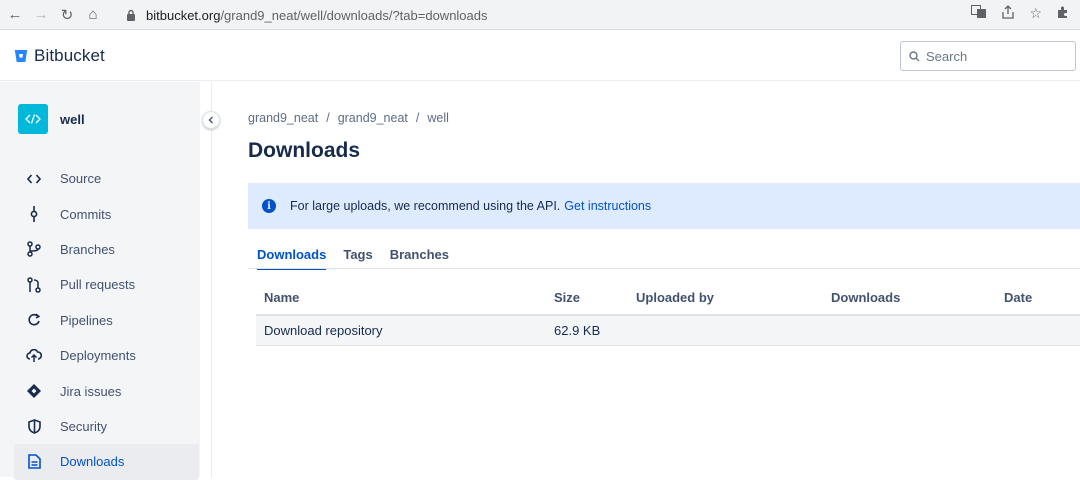  I want to click on url-host: bitbucket.org, so click(183, 15).